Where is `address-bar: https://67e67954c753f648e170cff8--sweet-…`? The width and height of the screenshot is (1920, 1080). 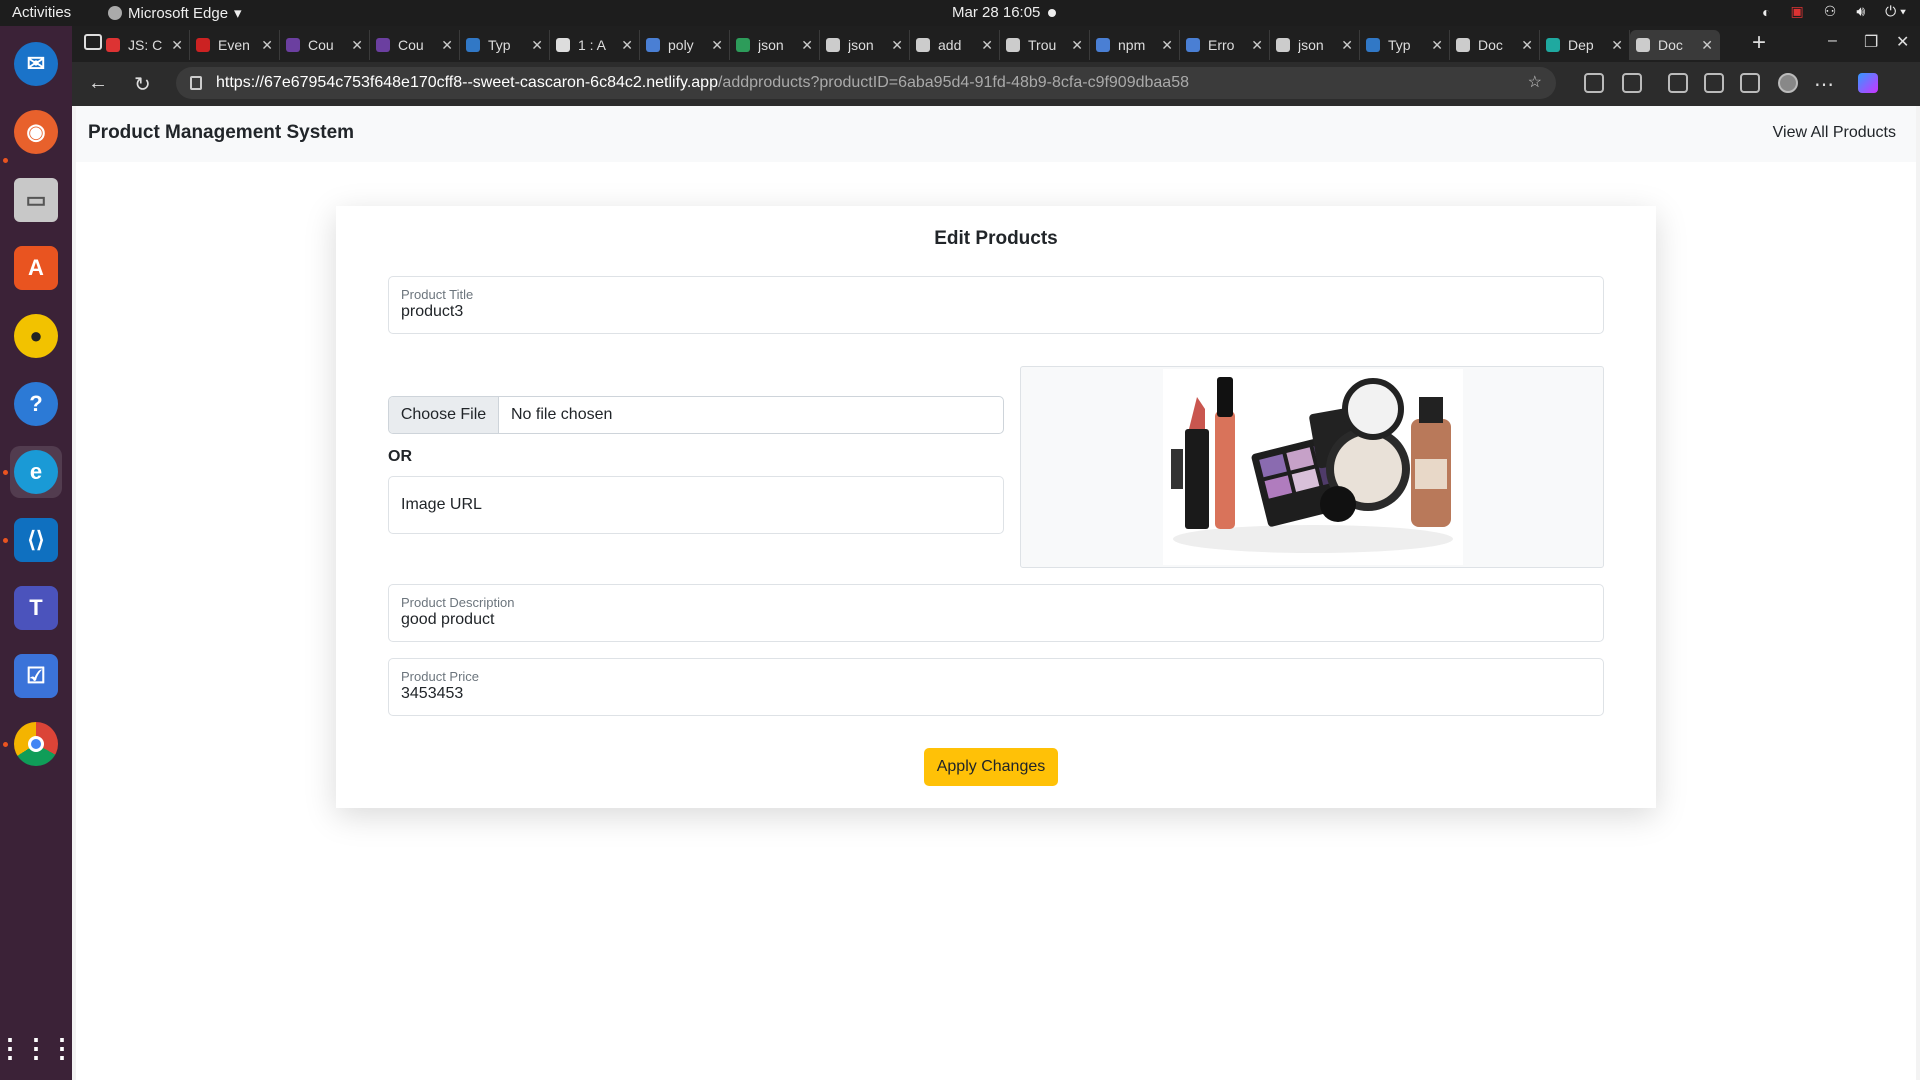 address-bar: https://67e67954c753f648e170cff8--sweet-… is located at coordinates (866, 83).